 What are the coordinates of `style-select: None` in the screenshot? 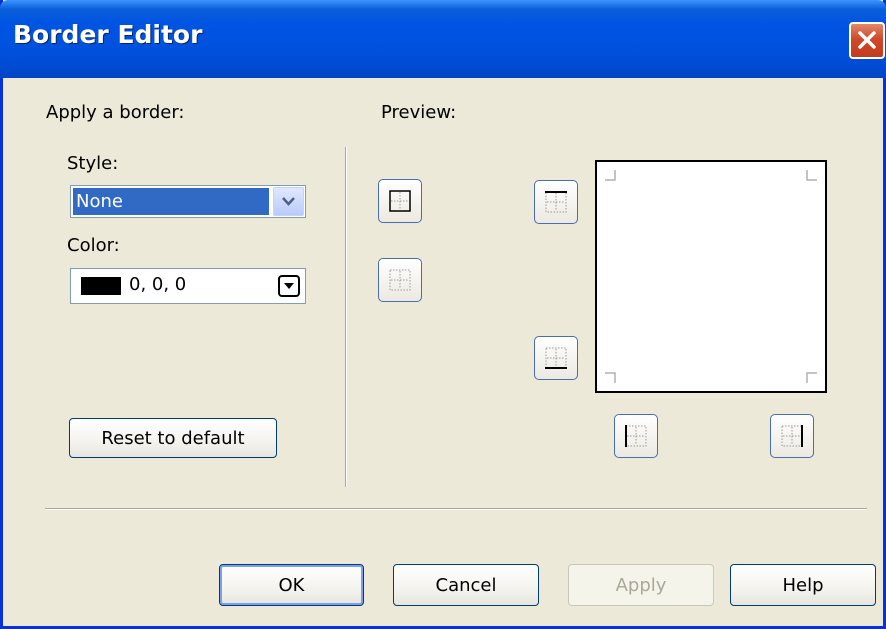 It's located at (188, 201).